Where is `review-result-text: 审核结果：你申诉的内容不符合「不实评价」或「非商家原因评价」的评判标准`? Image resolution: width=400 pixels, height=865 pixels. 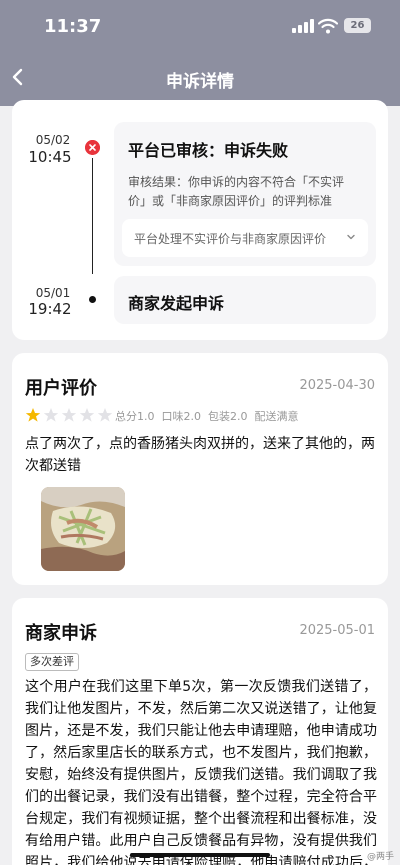 review-result-text: 审核结果：你申诉的内容不符合「不实评价」或「非商家原因评价」的评判标准 is located at coordinates (236, 191).